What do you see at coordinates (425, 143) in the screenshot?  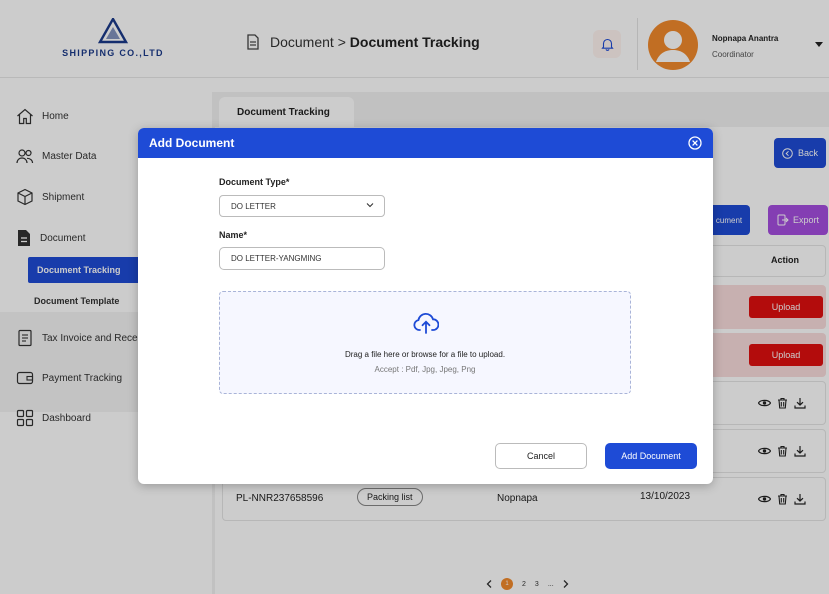 I see `modal-header: Add Document` at bounding box center [425, 143].